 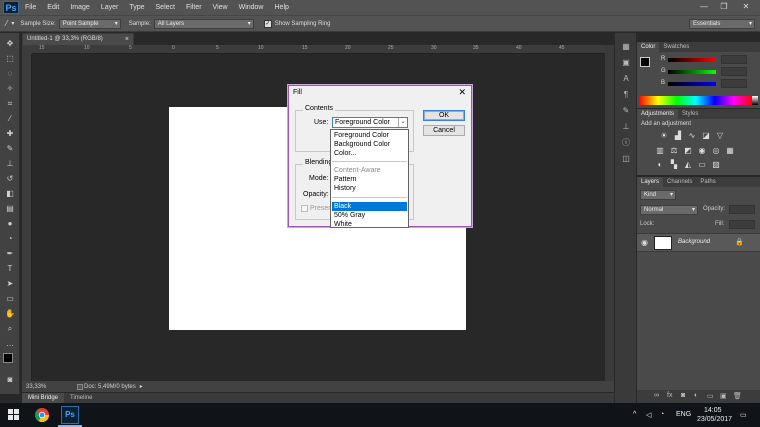 I want to click on lasso-tool-icon: ◌, so click(x=10, y=73).